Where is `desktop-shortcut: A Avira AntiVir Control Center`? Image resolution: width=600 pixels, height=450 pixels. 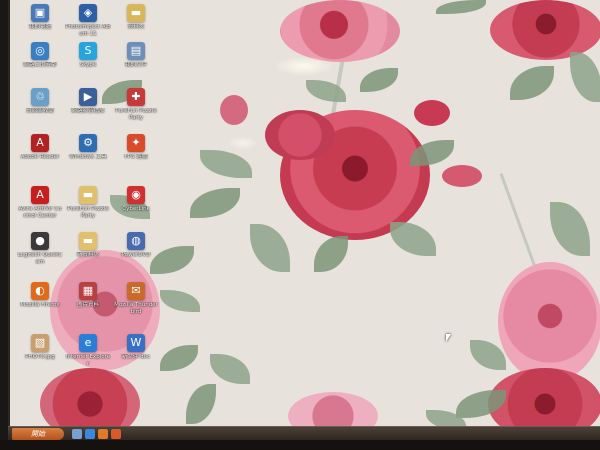 desktop-shortcut: A Avira AntiVir Control Center is located at coordinates (40, 207).